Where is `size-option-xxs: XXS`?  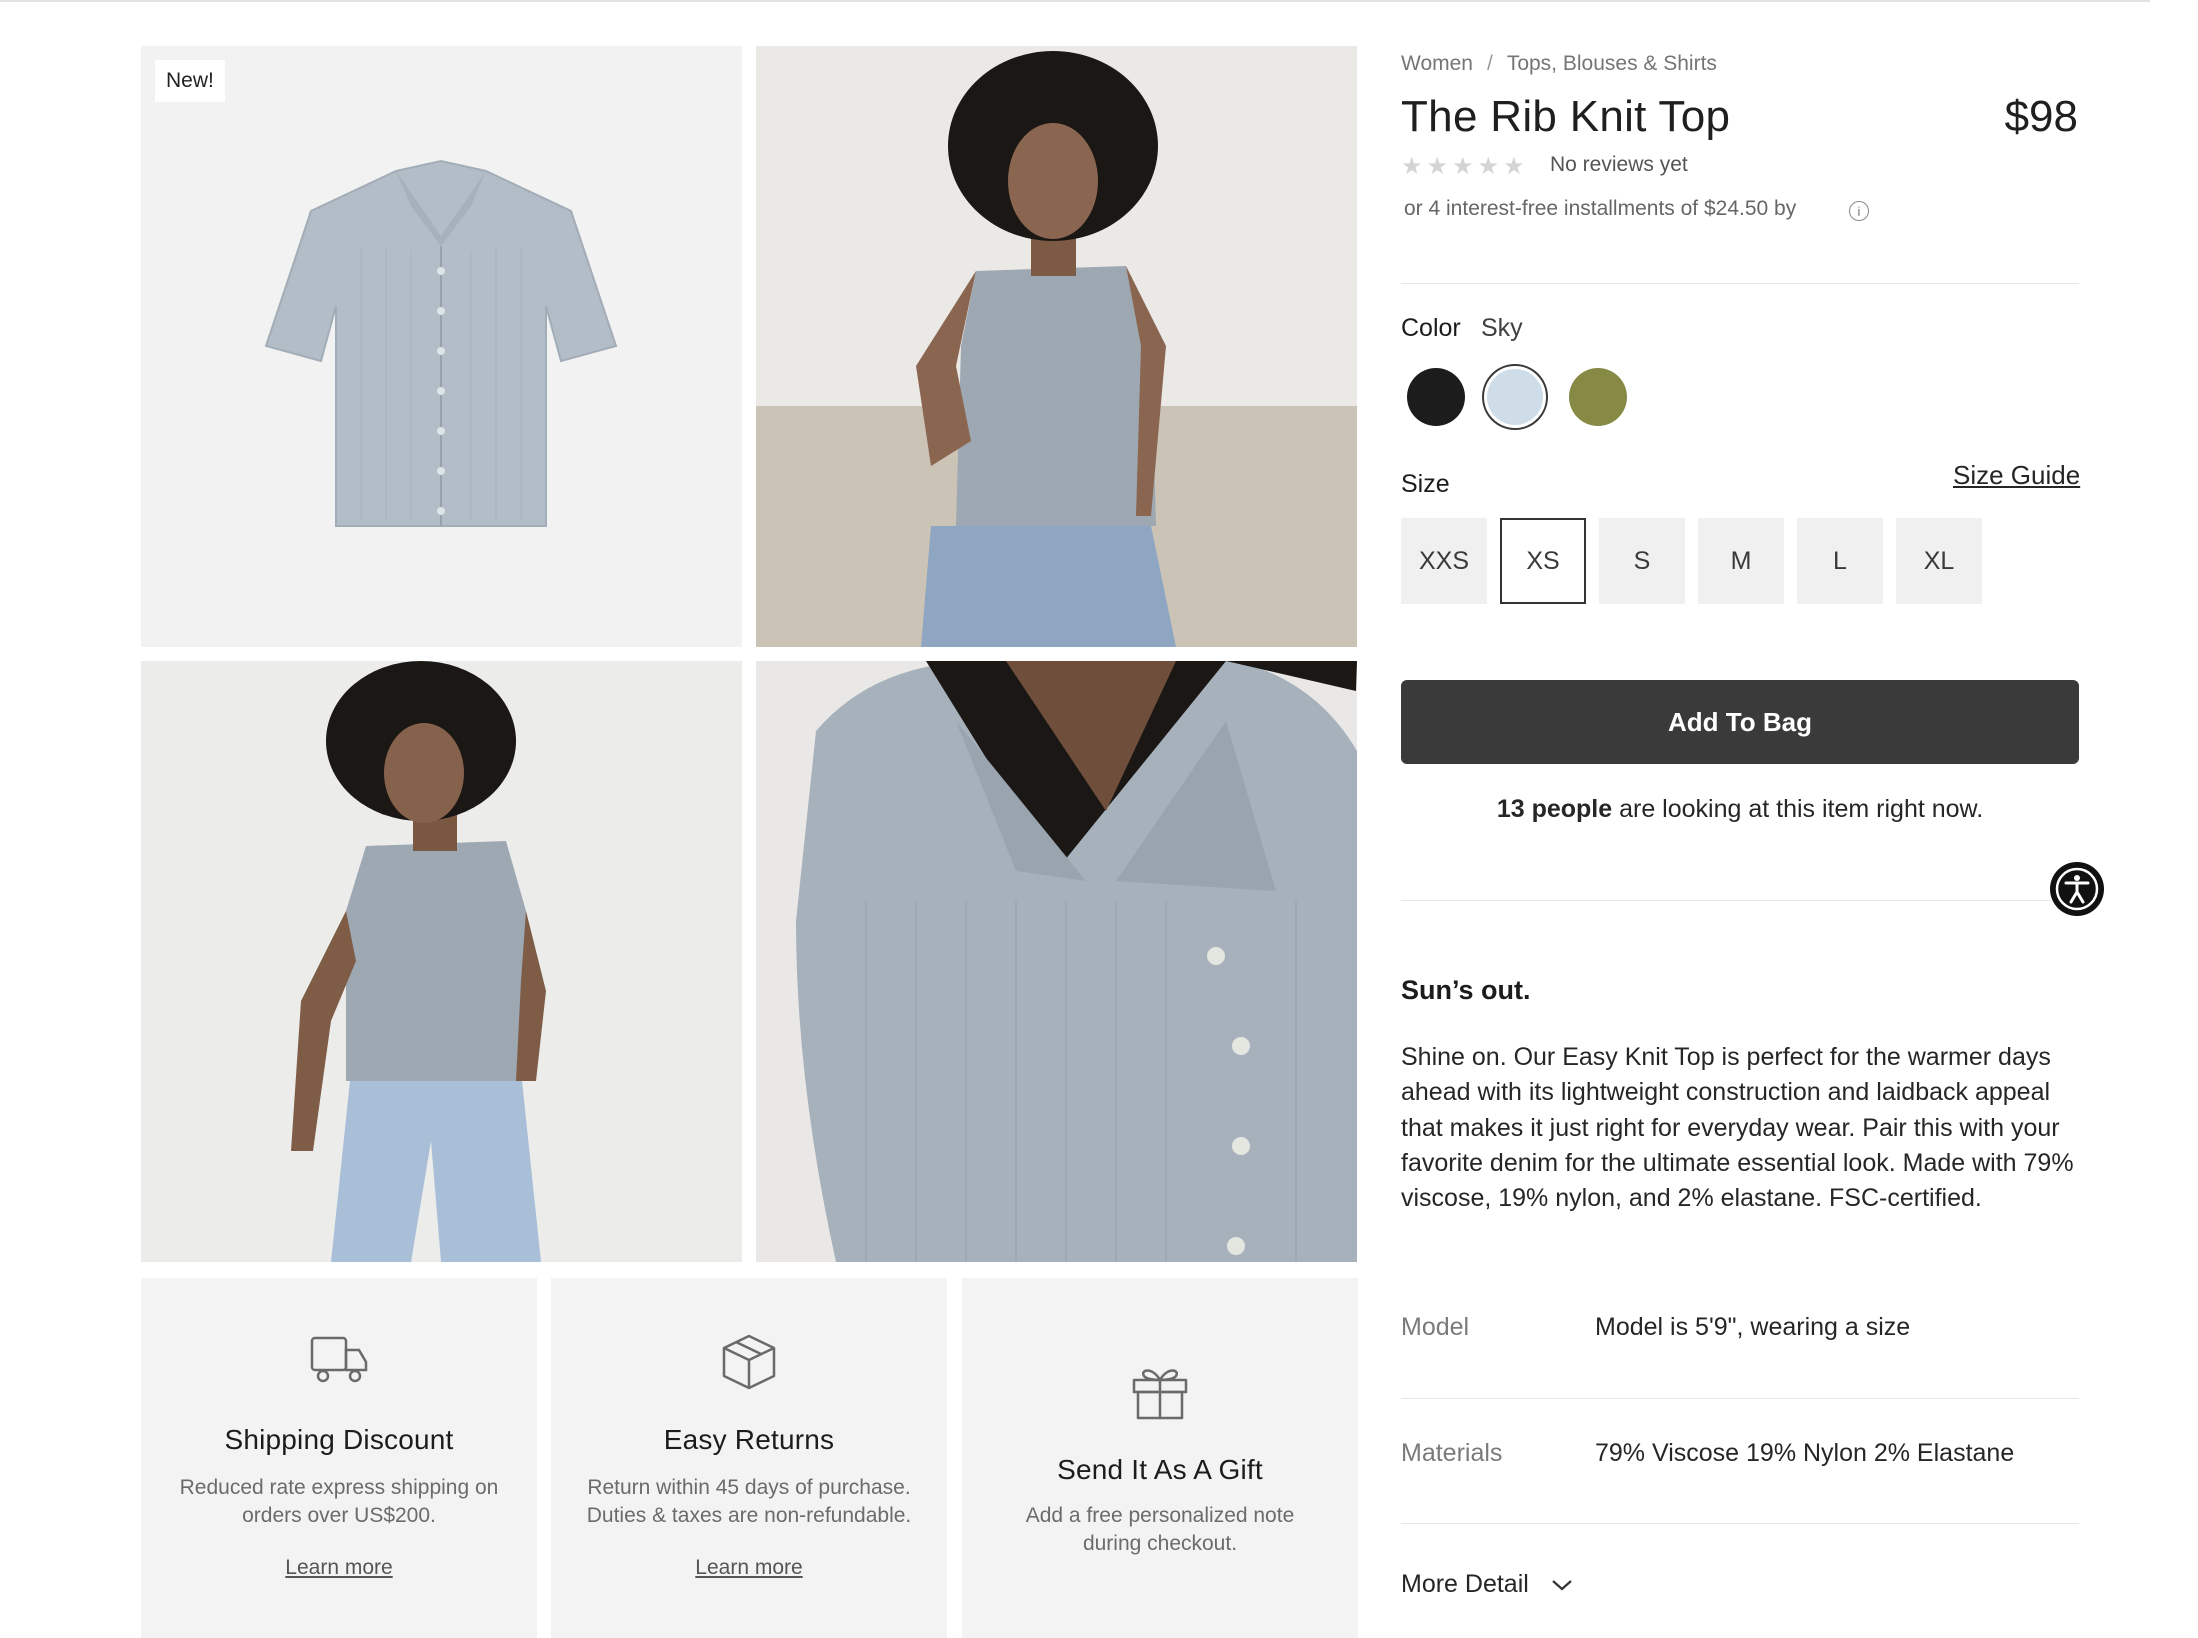
size-option-xxs: XXS is located at coordinates (1444, 561).